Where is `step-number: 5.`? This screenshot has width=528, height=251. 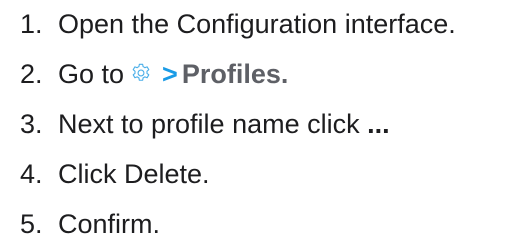
step-number: 5. is located at coordinates (31, 224).